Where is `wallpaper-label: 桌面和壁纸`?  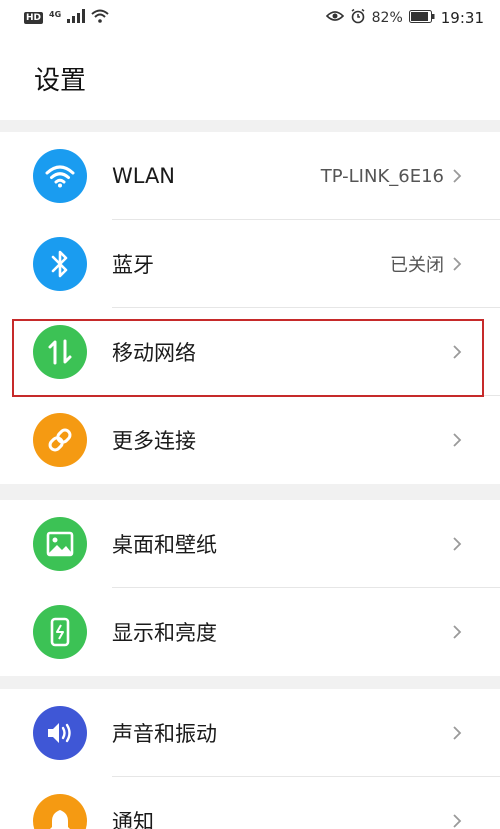 wallpaper-label: 桌面和壁纸 is located at coordinates (164, 545).